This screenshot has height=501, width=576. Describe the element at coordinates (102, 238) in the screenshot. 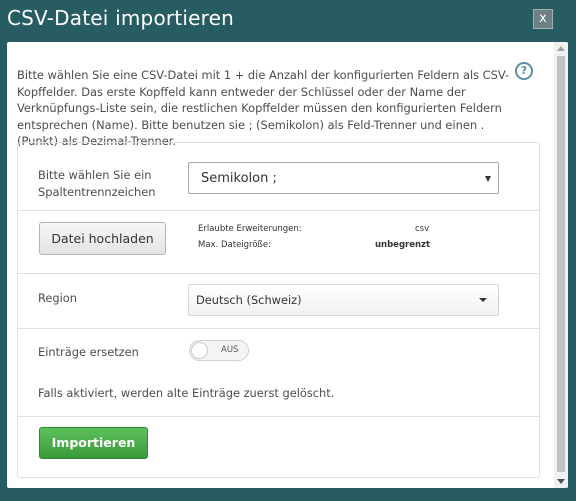

I see `upload-file-button: Datei hochladen` at that location.